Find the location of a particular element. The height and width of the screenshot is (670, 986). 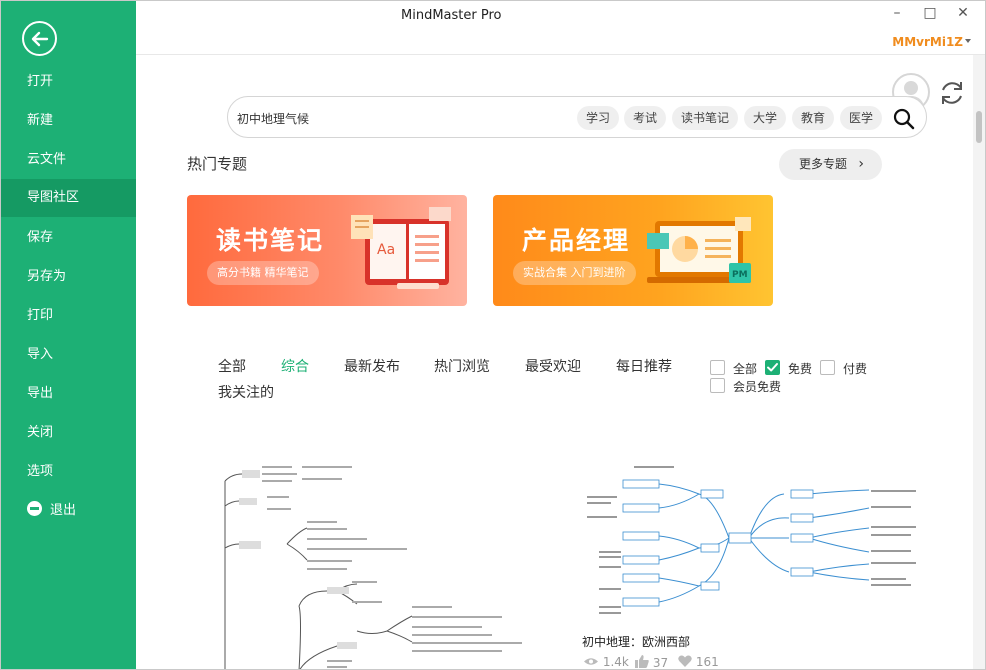

search-tag: 大学 is located at coordinates (765, 118).